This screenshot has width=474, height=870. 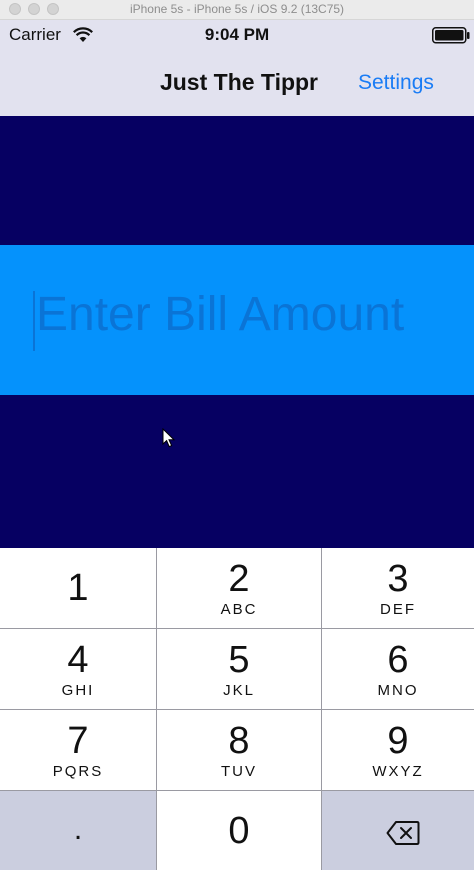 I want to click on top-background-band, so click(x=237, y=180).